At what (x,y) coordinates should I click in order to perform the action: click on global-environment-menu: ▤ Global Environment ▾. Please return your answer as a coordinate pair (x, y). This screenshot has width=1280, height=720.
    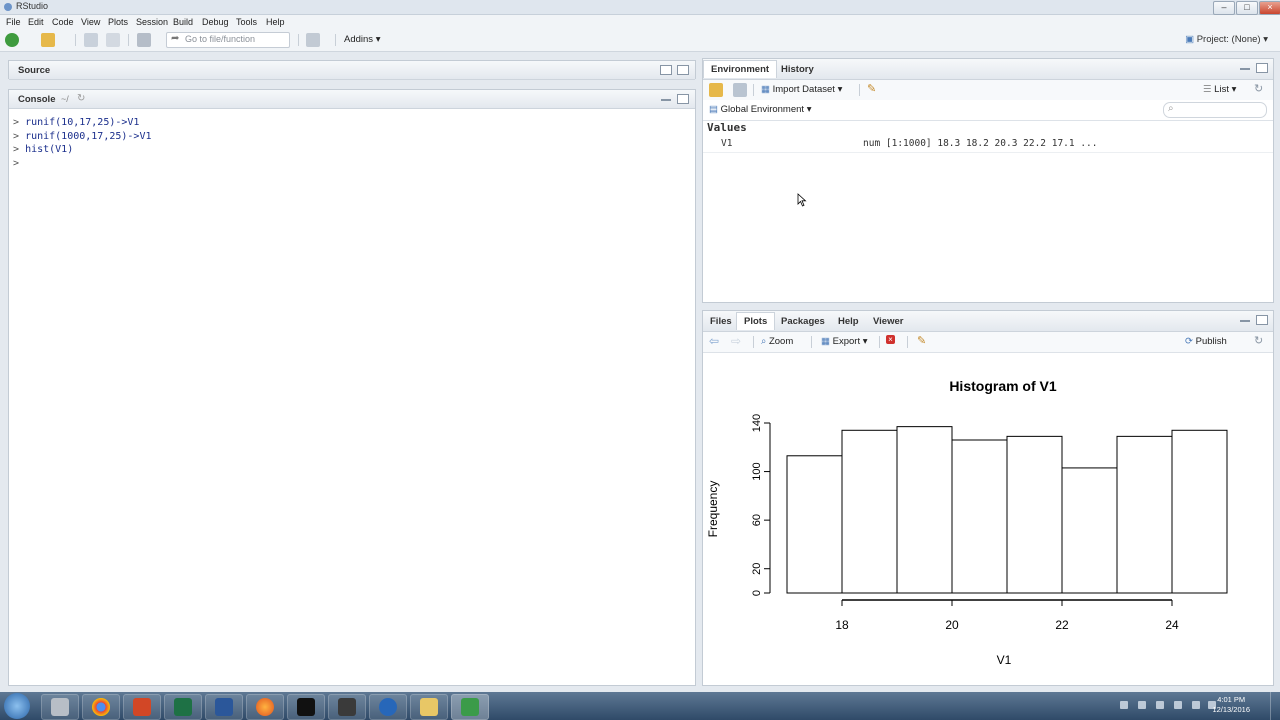
    Looking at the image, I should click on (760, 109).